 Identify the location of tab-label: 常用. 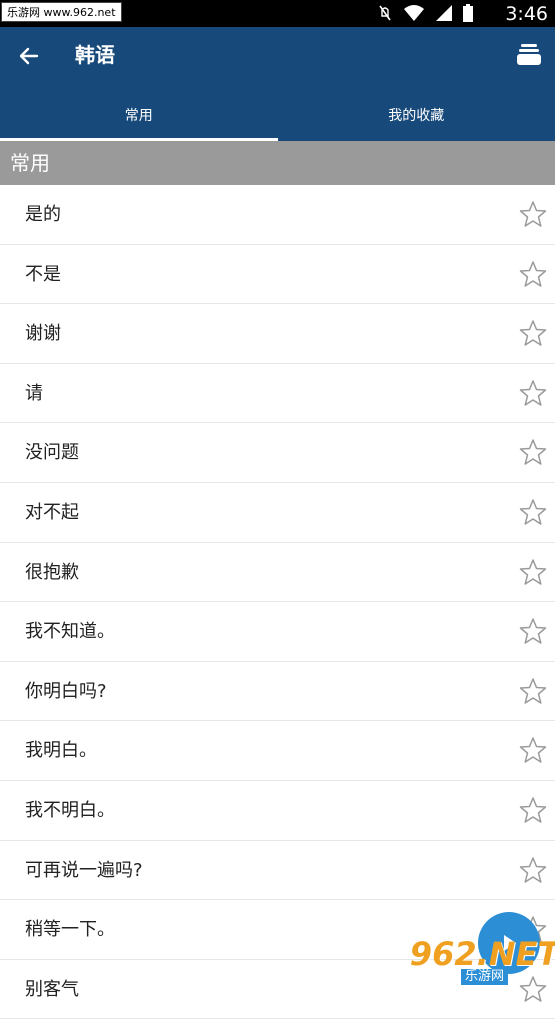
(139, 115).